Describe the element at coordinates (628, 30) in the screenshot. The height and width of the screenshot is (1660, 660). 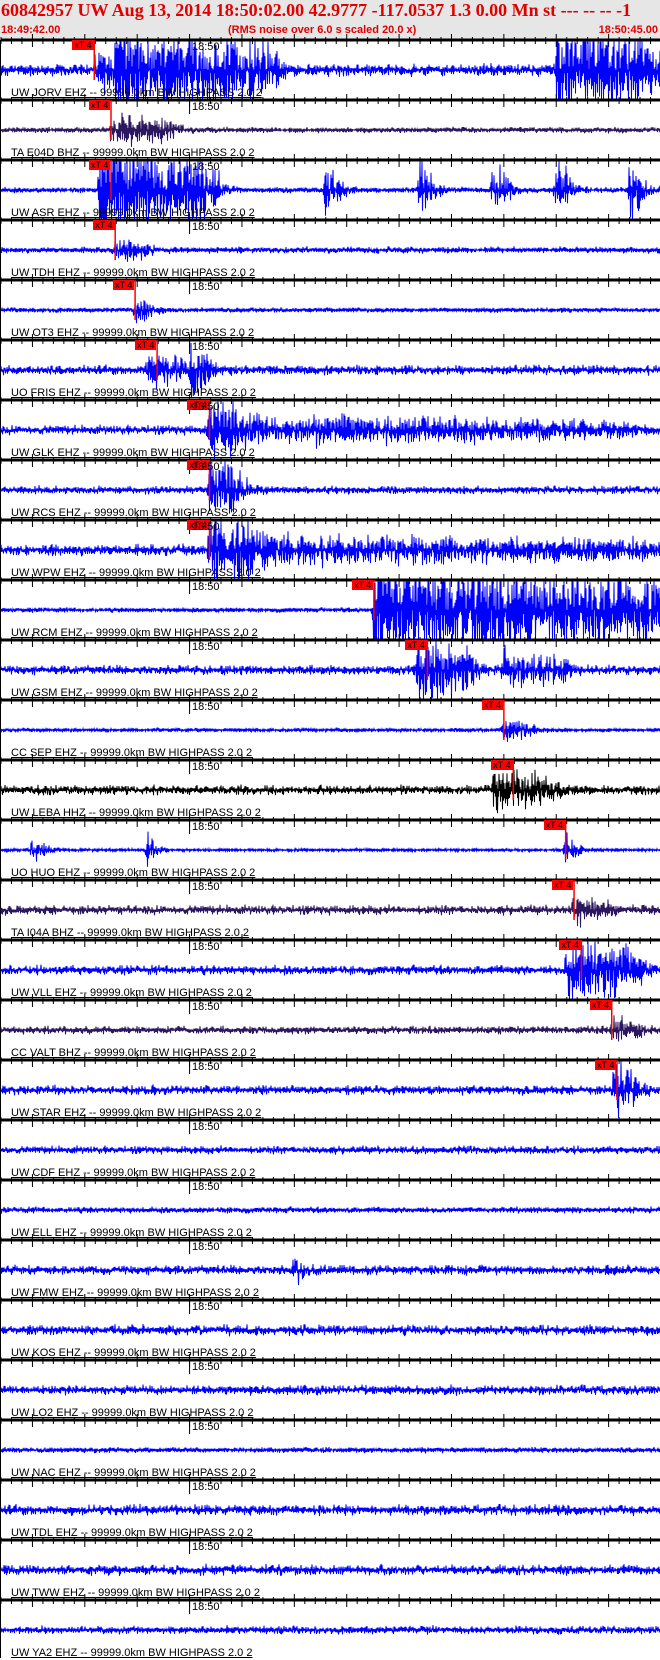
I see `end-time: 18:50:45.00` at that location.